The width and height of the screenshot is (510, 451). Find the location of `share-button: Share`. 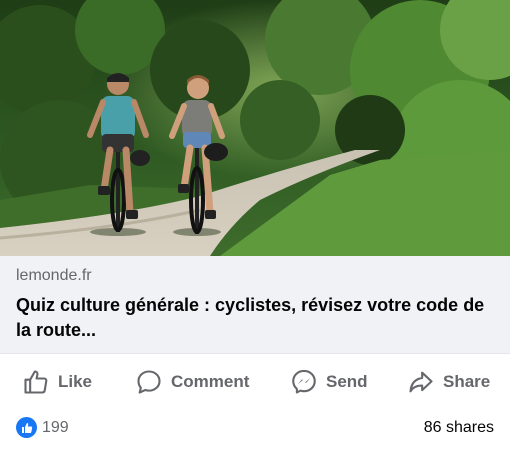

share-button: Share is located at coordinates (448, 382).